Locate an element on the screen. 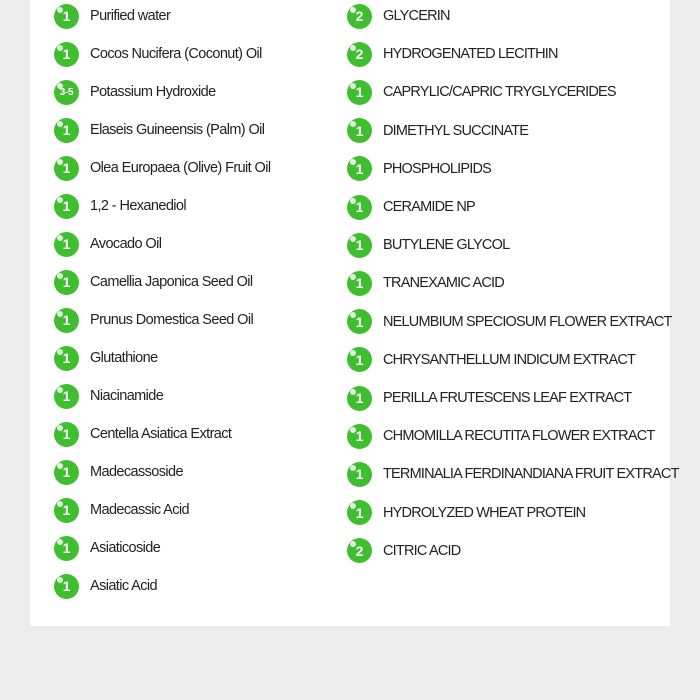  ingredient-item: 1 CAPRYLIC/CAPRIC TRYGLYCERIDES is located at coordinates (482, 92).